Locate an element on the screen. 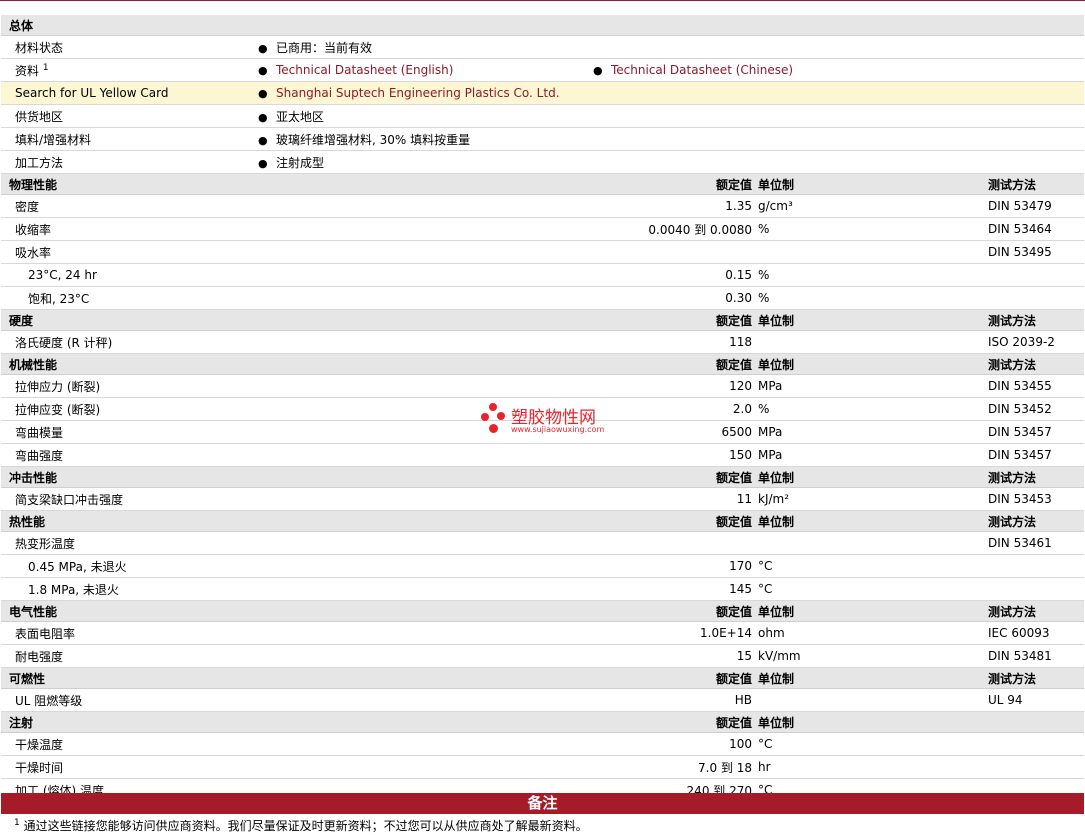  section-general: 总体 is located at coordinates (543, 25).